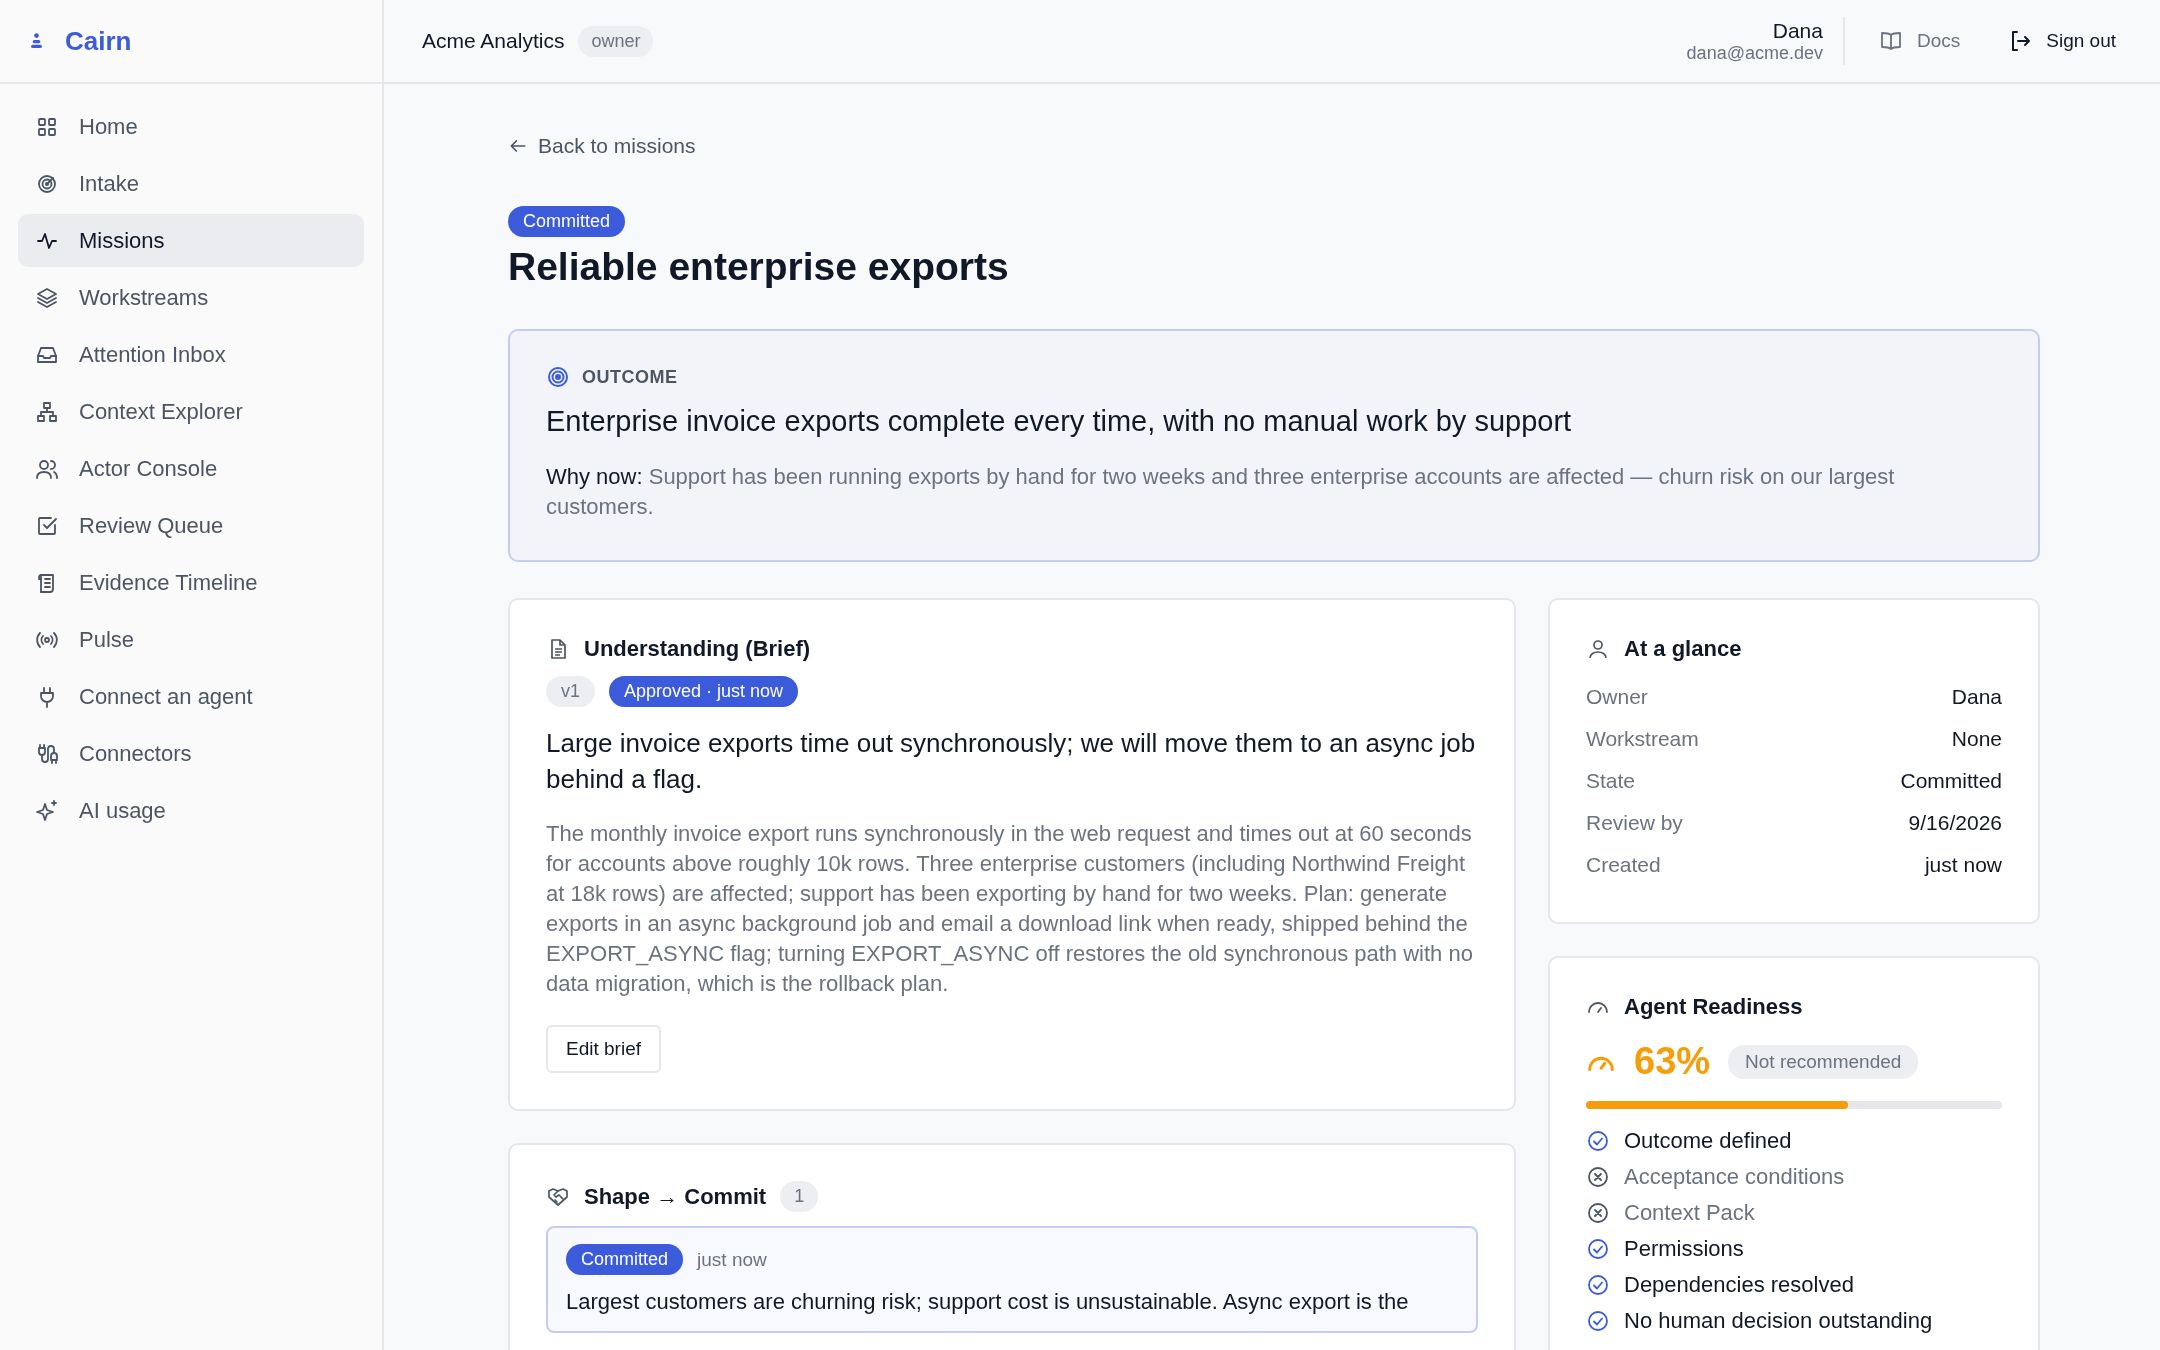  What do you see at coordinates (2062, 41) in the screenshot?
I see `sign-out-link: Sign out` at bounding box center [2062, 41].